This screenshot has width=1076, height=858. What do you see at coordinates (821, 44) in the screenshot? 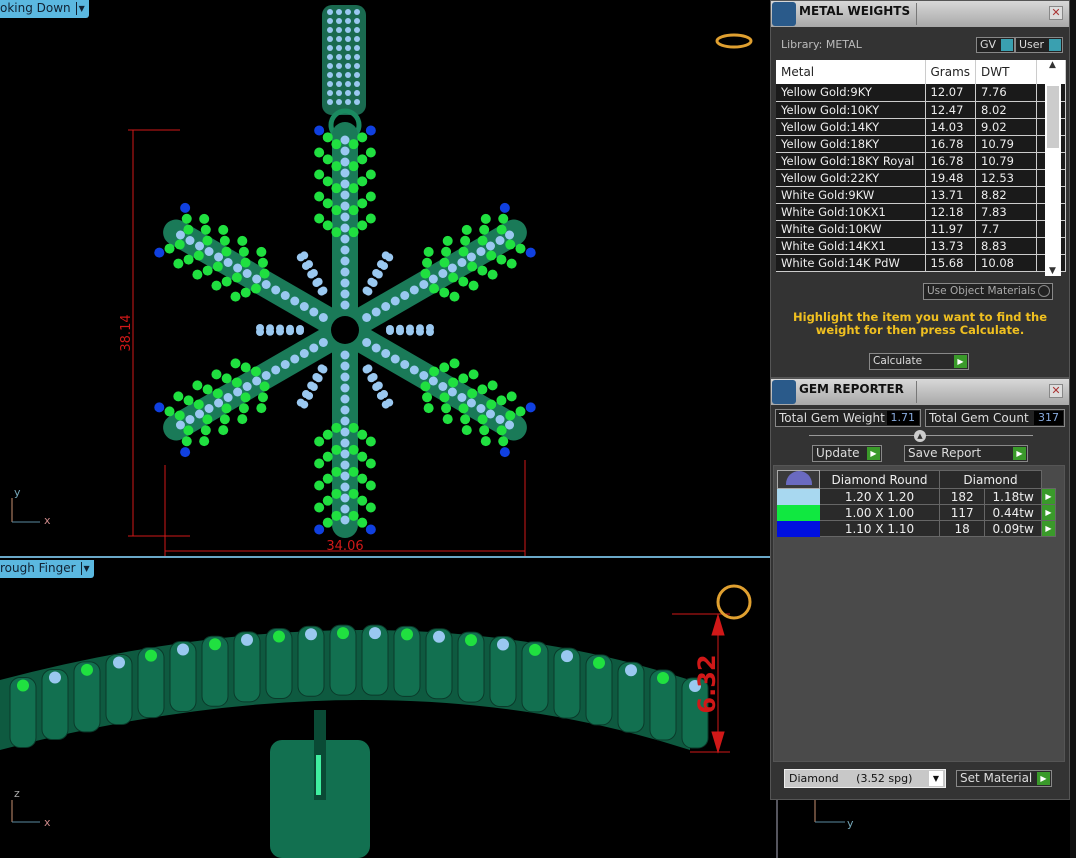
I see `library-label: Library: METAL` at bounding box center [821, 44].